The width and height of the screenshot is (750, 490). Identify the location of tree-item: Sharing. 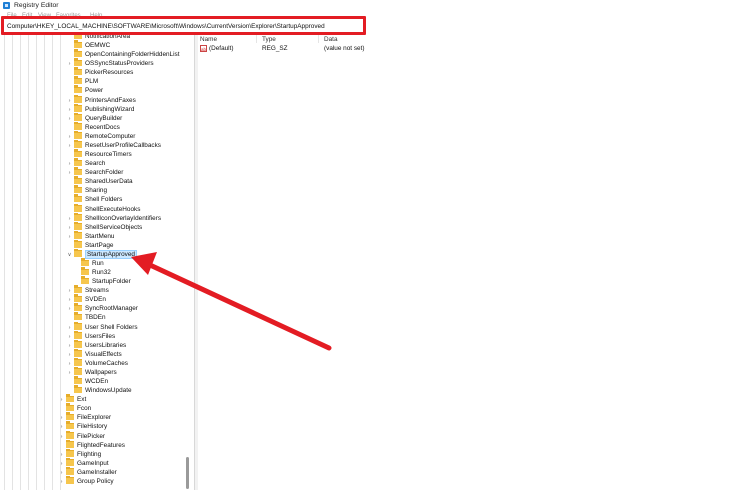
(87, 190).